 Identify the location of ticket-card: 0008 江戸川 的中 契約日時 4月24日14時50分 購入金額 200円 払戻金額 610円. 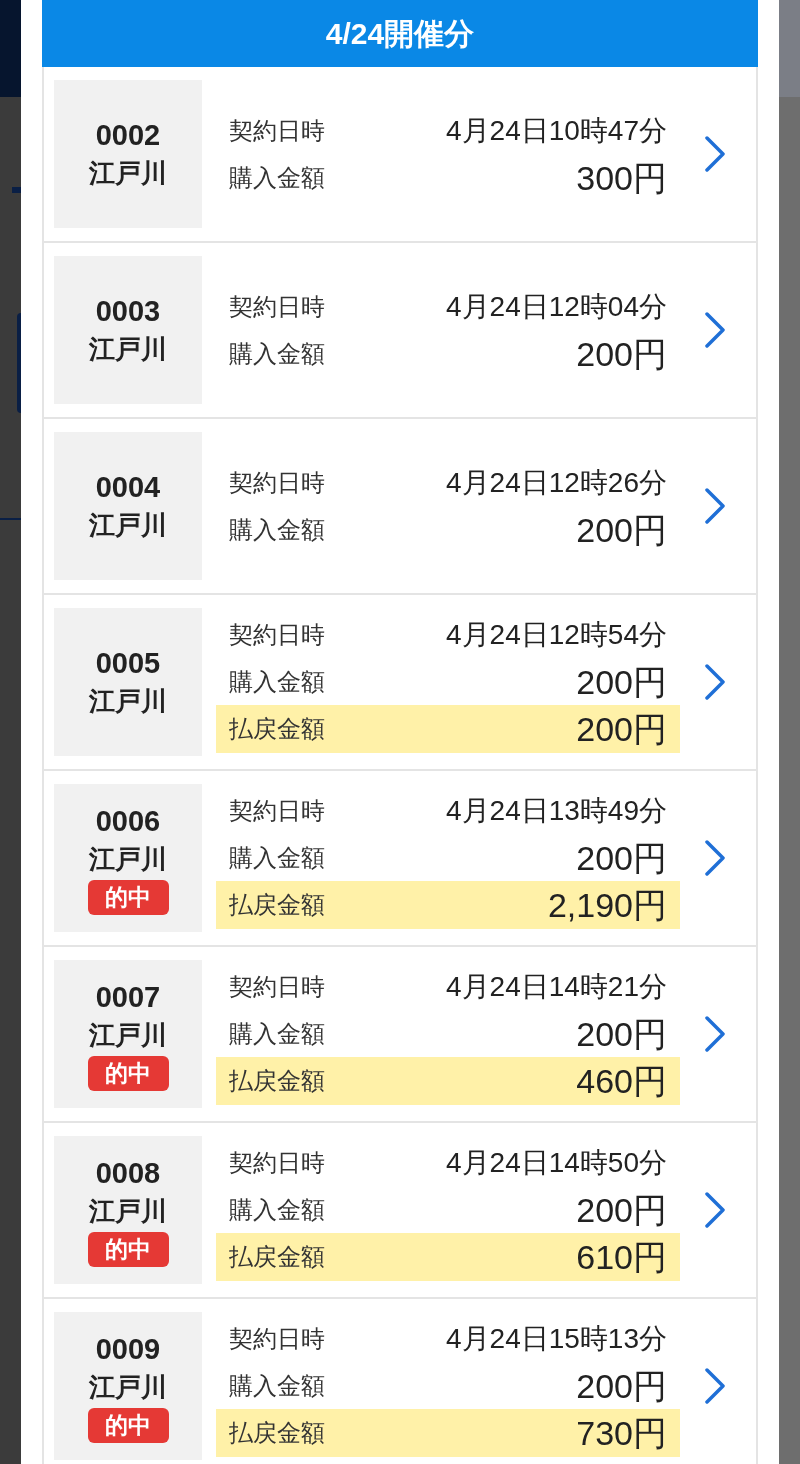
(400, 1211).